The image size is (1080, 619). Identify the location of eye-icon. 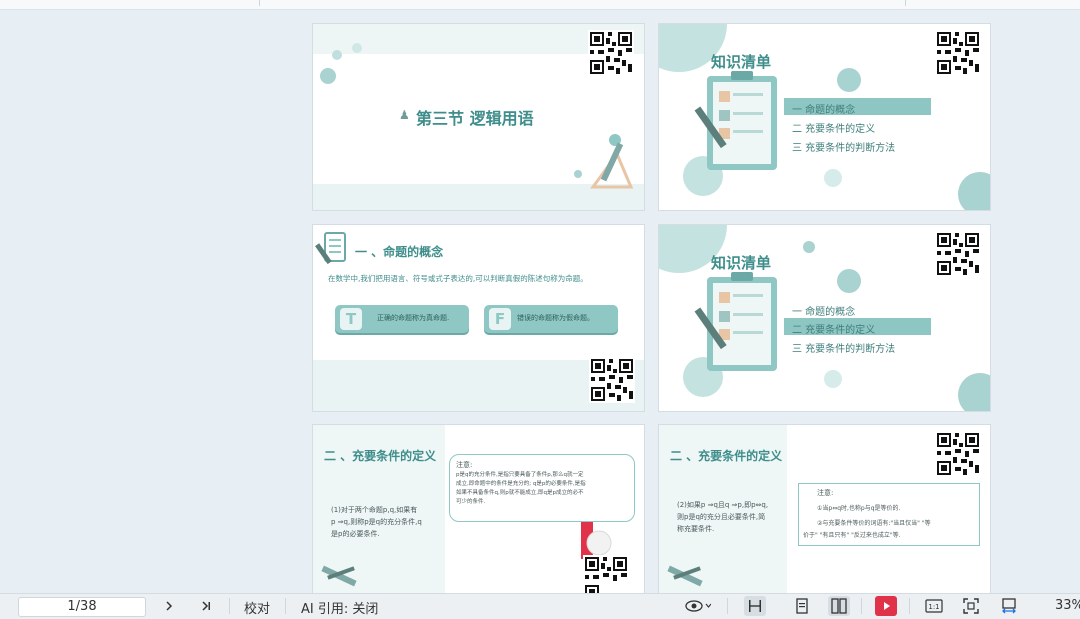
(698, 606).